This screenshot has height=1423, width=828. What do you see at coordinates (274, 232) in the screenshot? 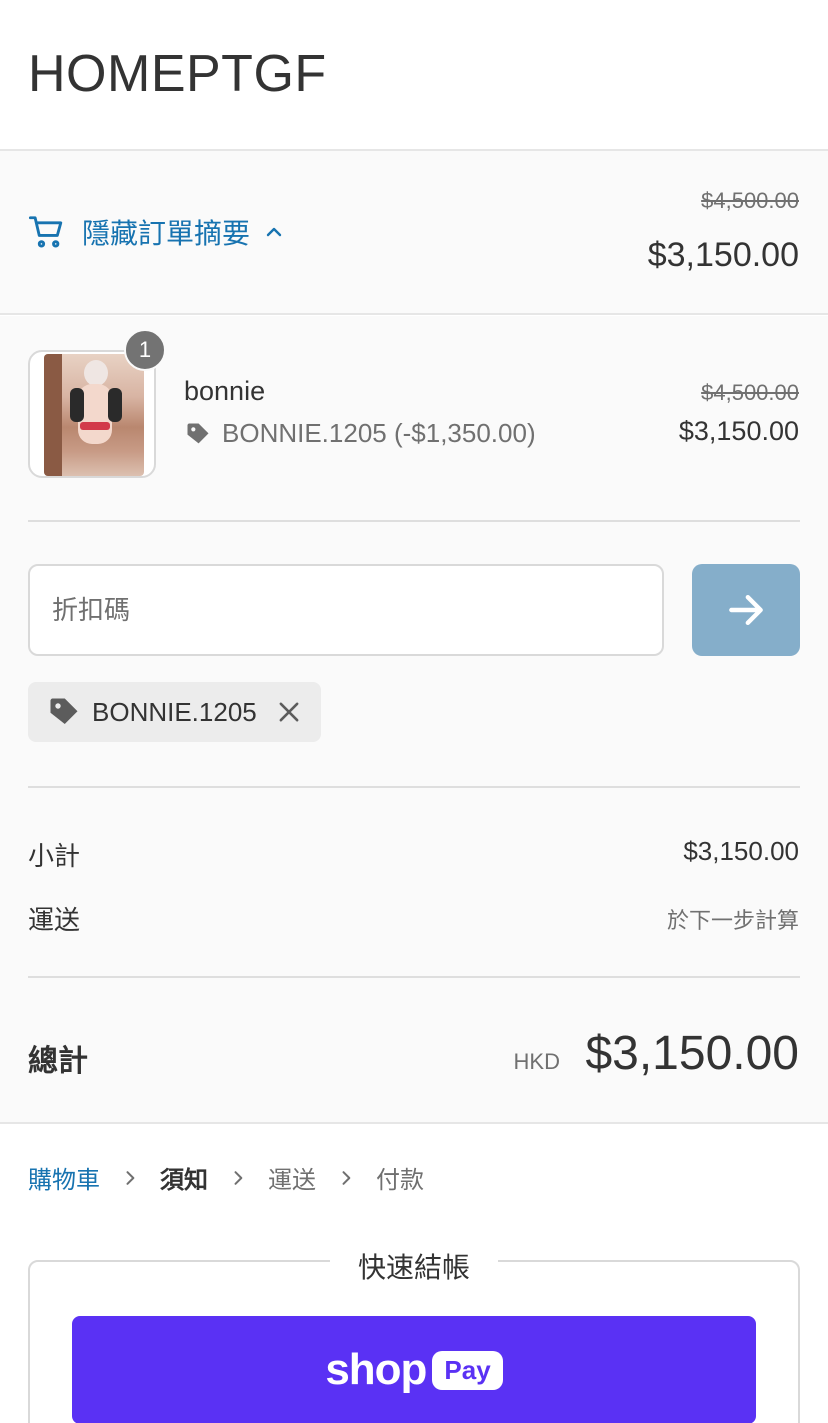
I see `chevron-up-icon` at bounding box center [274, 232].